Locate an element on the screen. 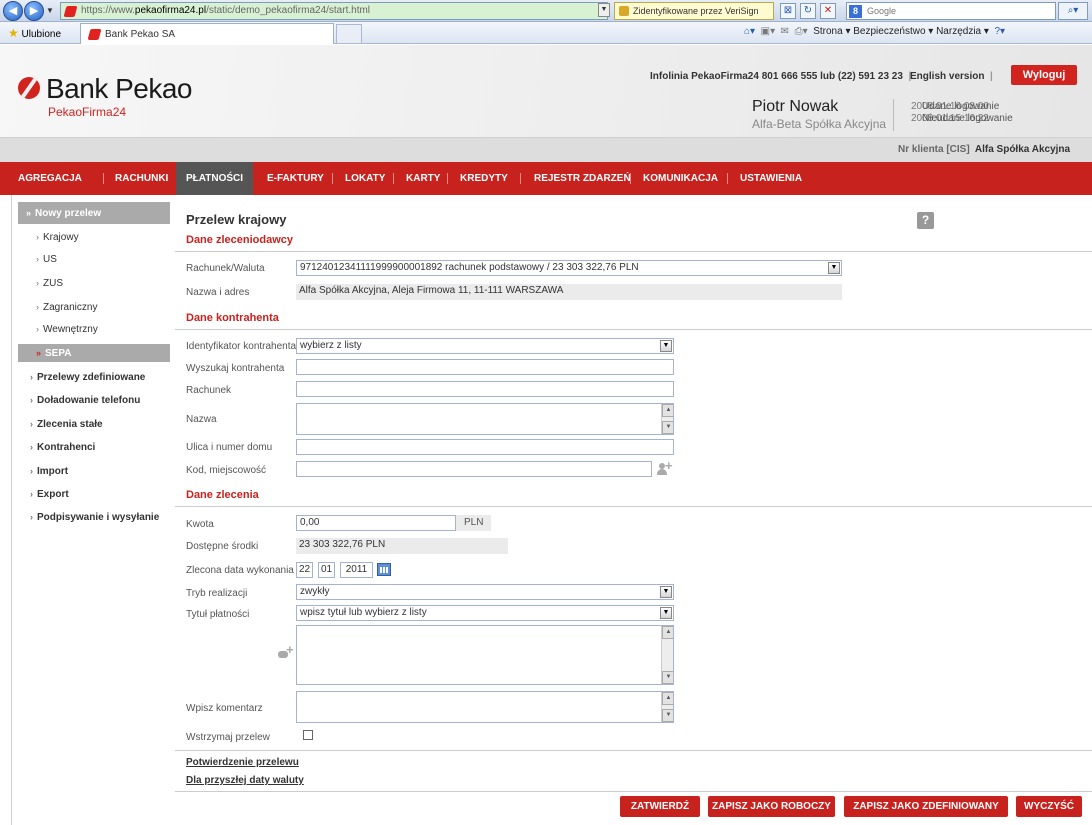 This screenshot has height=825, width=1092. save-draft-button: ZAPISZ JAKO ROBOCZY is located at coordinates (771, 806).